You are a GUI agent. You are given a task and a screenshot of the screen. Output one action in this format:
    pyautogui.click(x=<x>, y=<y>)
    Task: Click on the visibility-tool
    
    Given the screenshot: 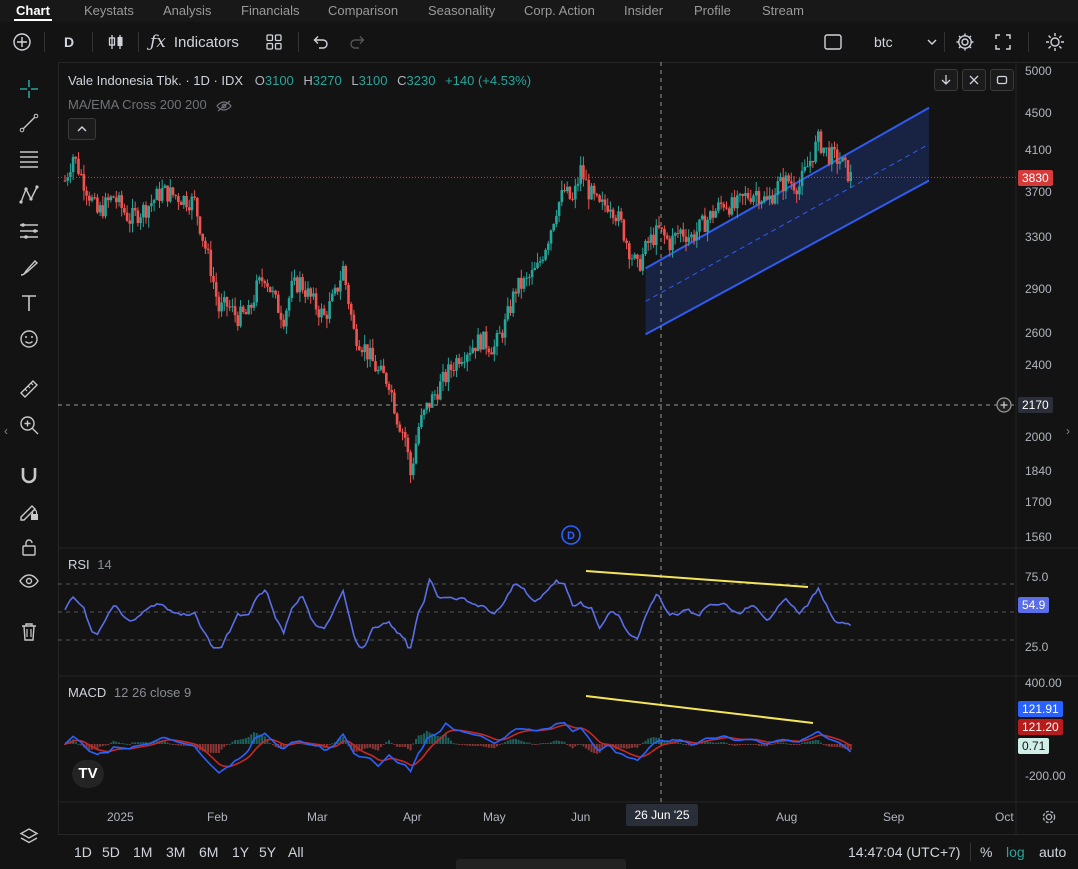 What is the action you would take?
    pyautogui.click(x=29, y=581)
    